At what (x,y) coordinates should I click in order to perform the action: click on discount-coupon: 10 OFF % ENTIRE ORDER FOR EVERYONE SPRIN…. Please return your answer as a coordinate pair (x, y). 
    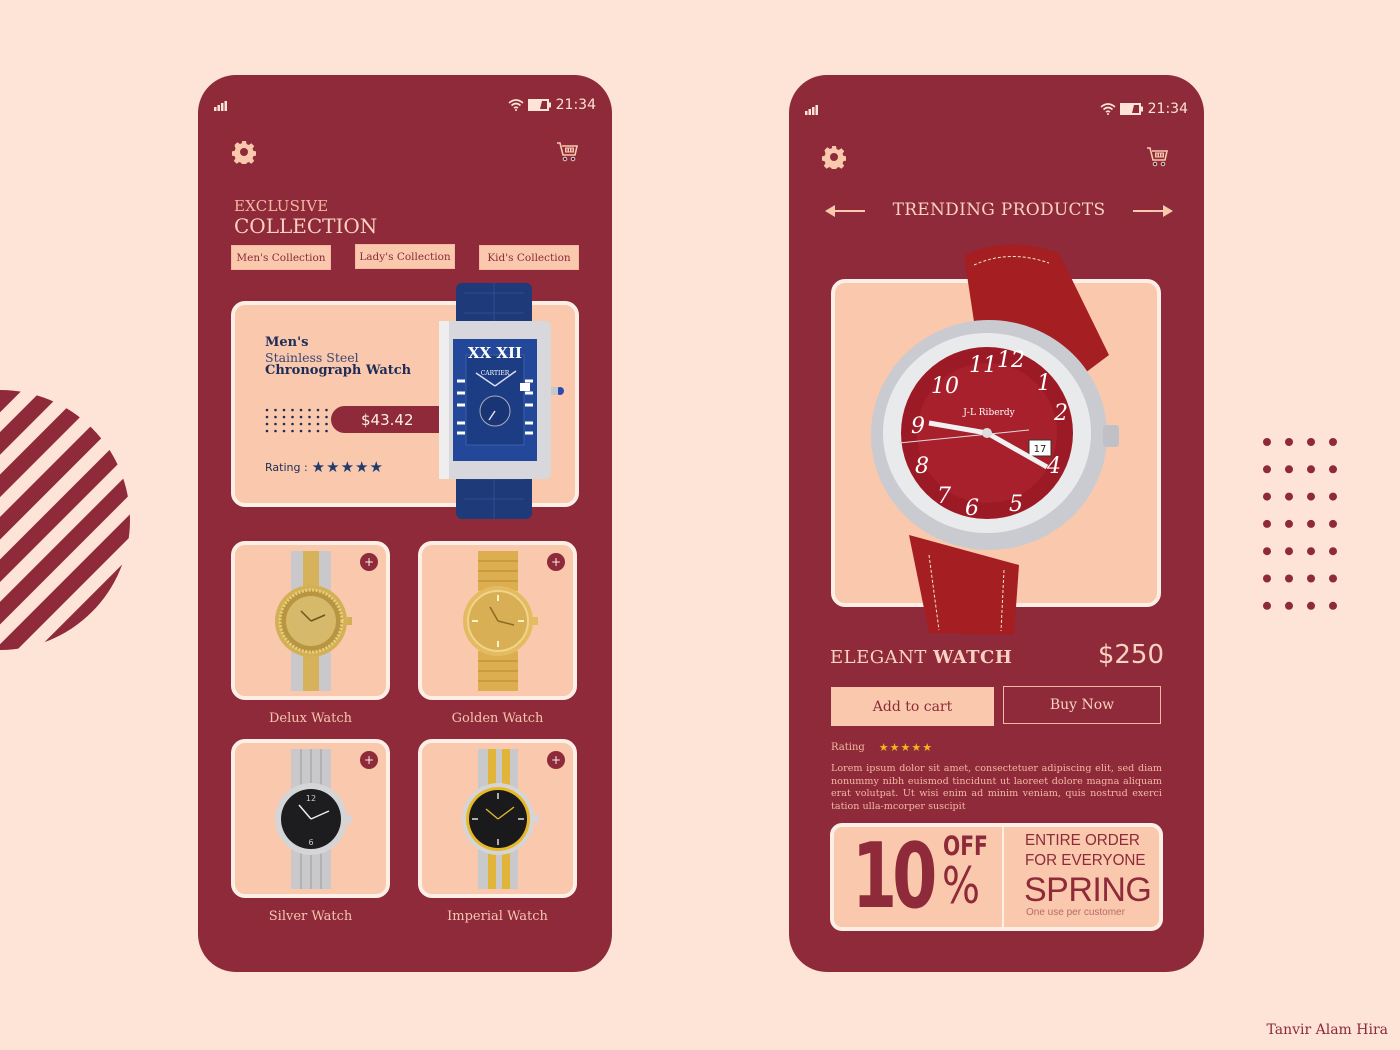
    Looking at the image, I should click on (996, 877).